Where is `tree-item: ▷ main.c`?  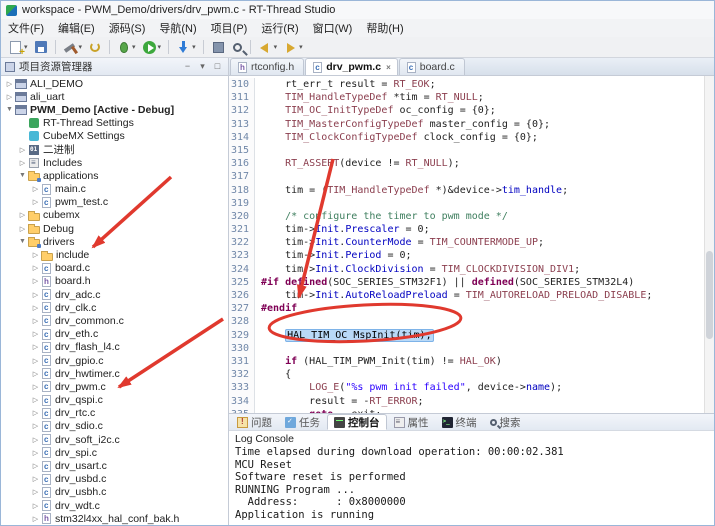 tree-item: ▷ main.c is located at coordinates (114, 189).